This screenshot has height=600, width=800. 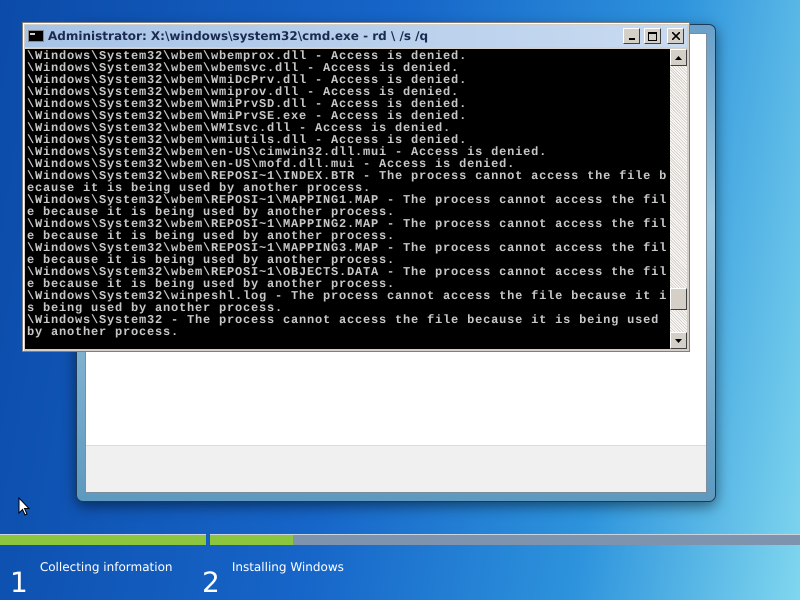 I want to click on minimize-button, so click(x=631, y=36).